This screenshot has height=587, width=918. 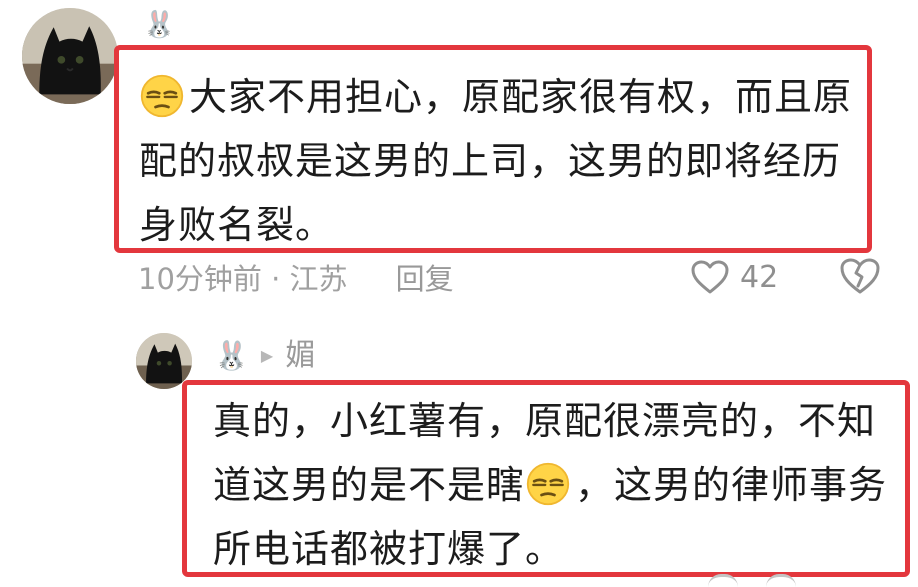 I want to click on like-count: 42, so click(x=759, y=277).